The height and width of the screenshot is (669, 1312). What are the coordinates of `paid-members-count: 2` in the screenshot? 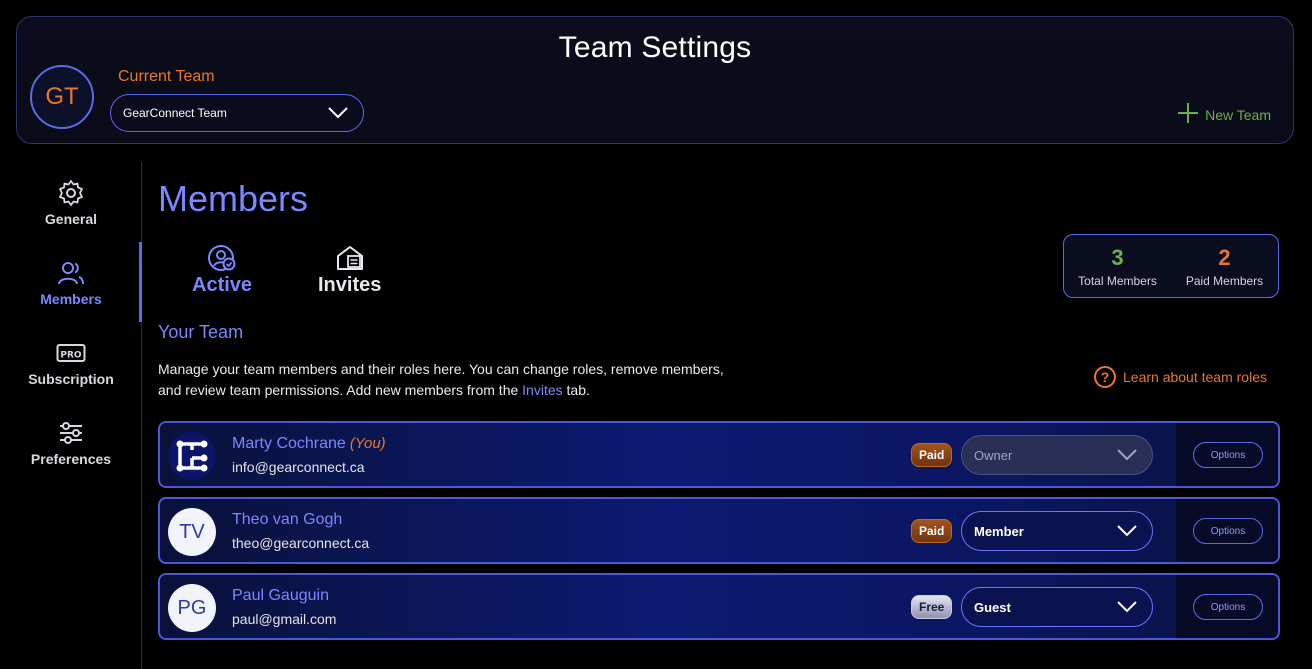 It's located at (1224, 257).